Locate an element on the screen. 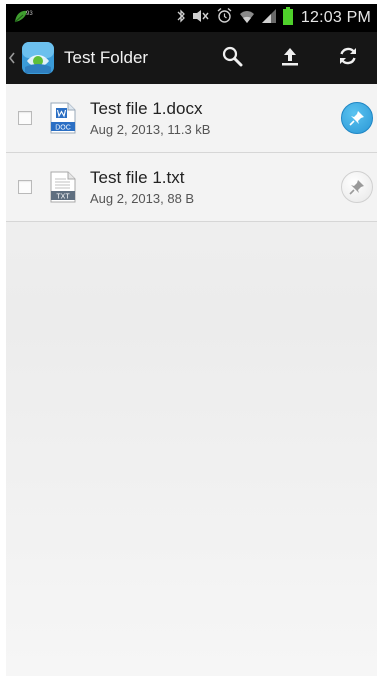 Image resolution: width=383 pixels, height=681 pixels. signal-icon is located at coordinates (269, 18).